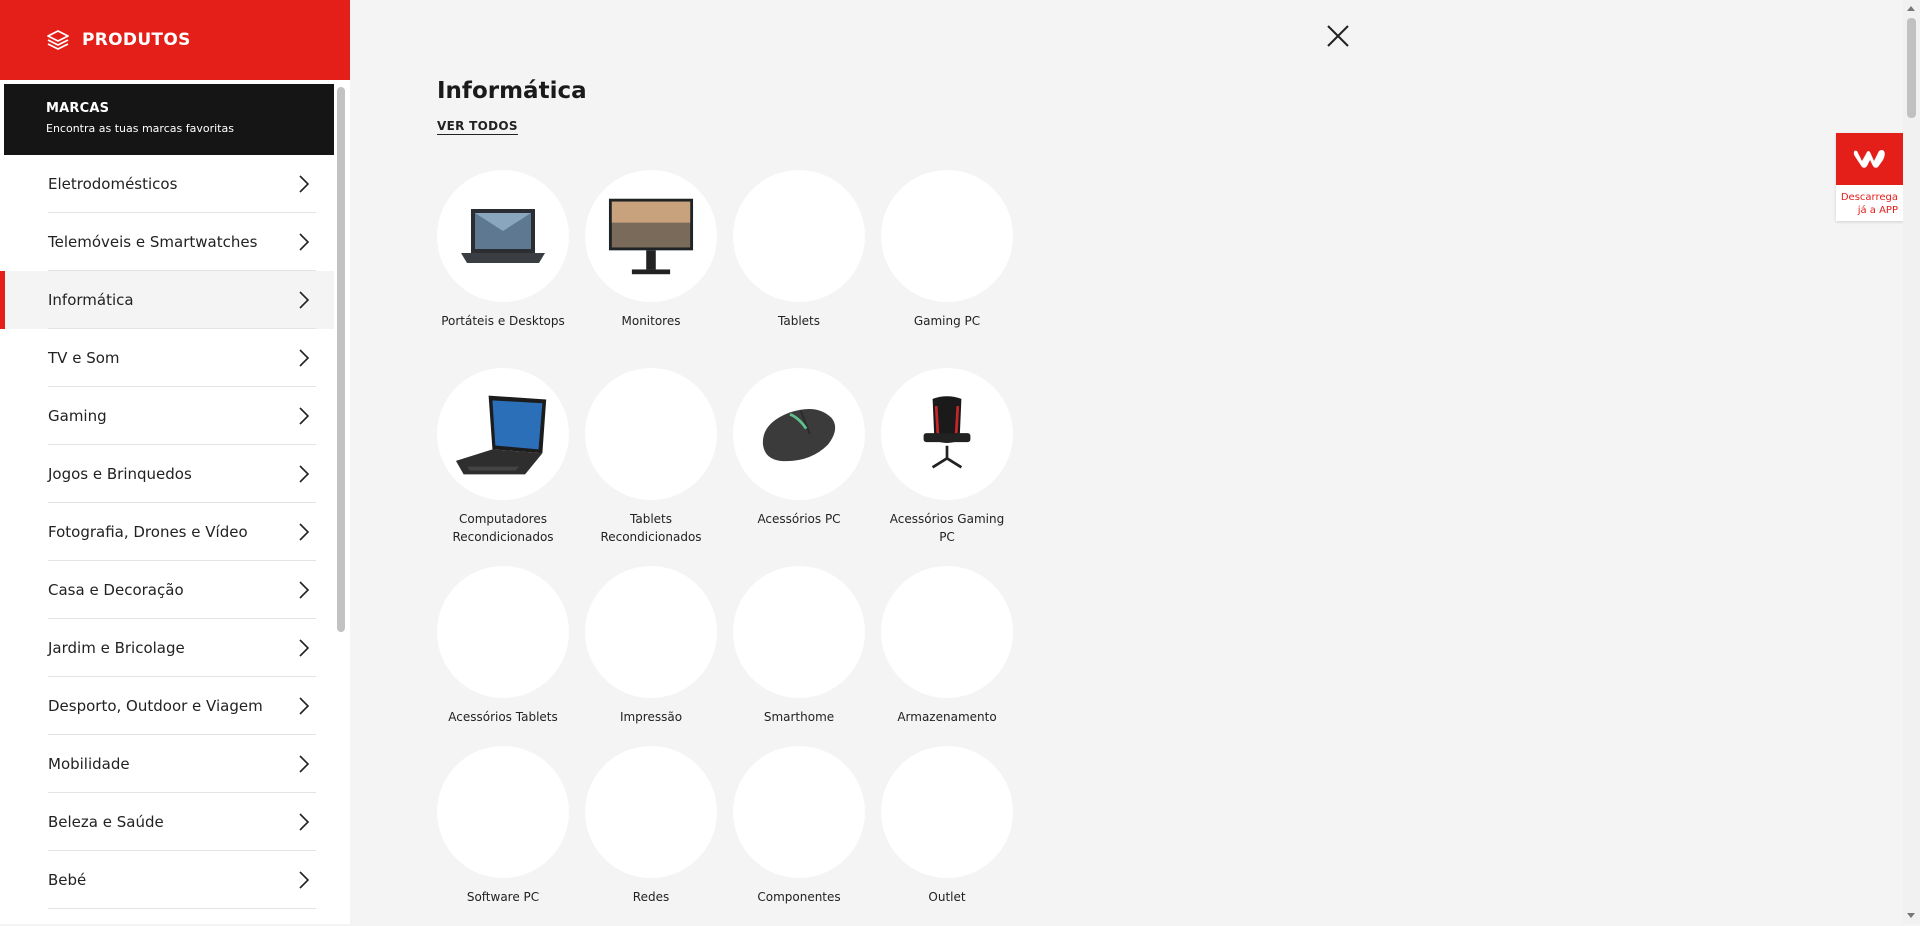  Describe the element at coordinates (153, 242) in the screenshot. I see `sidebar-item-label: Telemóveis e Smartwatches` at that location.